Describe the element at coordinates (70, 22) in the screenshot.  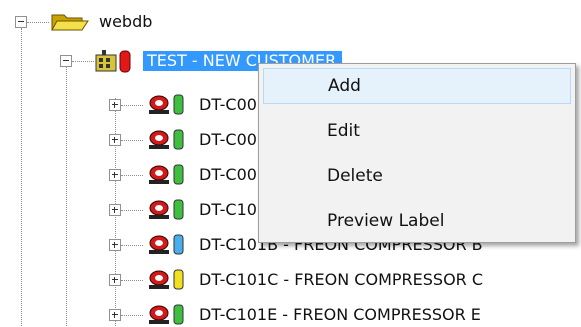
I see `folder-open-icon` at that location.